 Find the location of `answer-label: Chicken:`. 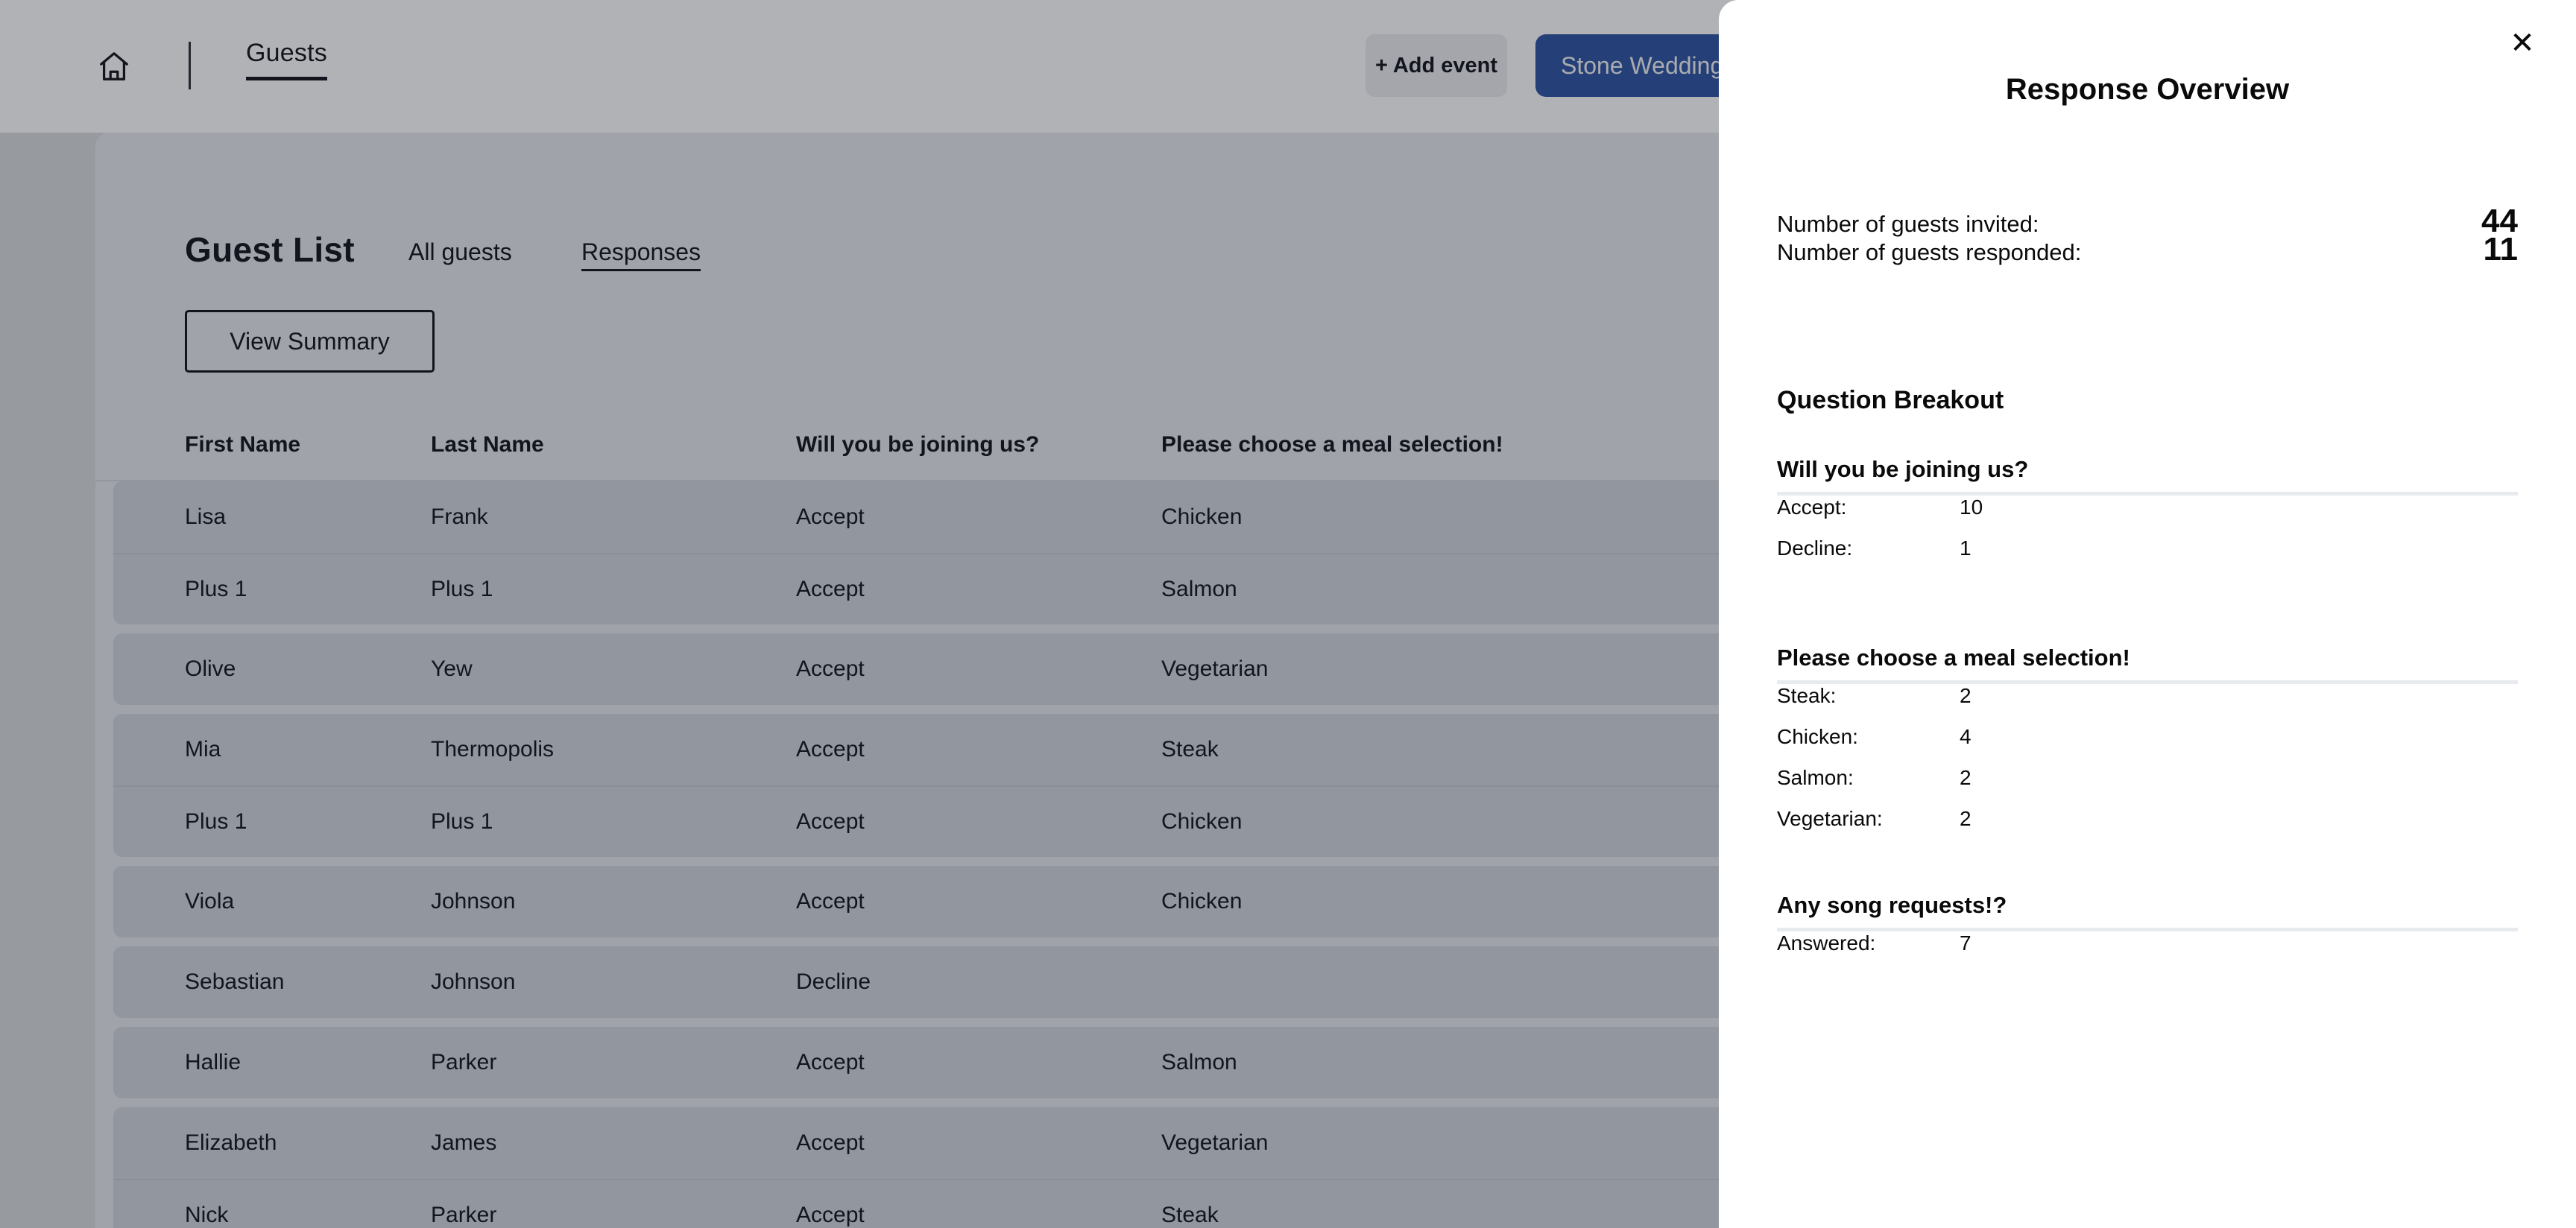

answer-label: Chicken: is located at coordinates (1817, 736).